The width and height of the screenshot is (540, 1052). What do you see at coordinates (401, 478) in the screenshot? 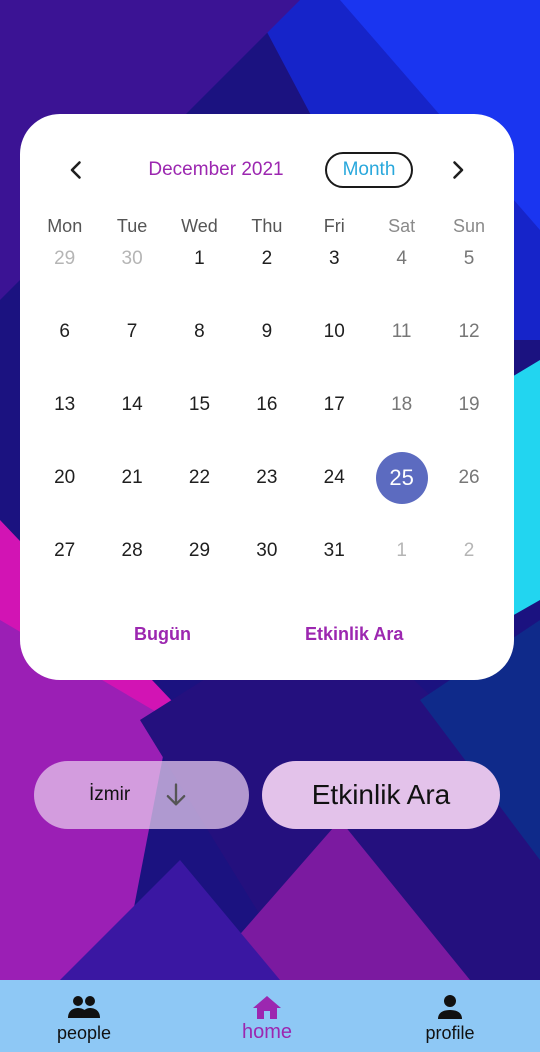
I see `day-number: 25` at bounding box center [401, 478].